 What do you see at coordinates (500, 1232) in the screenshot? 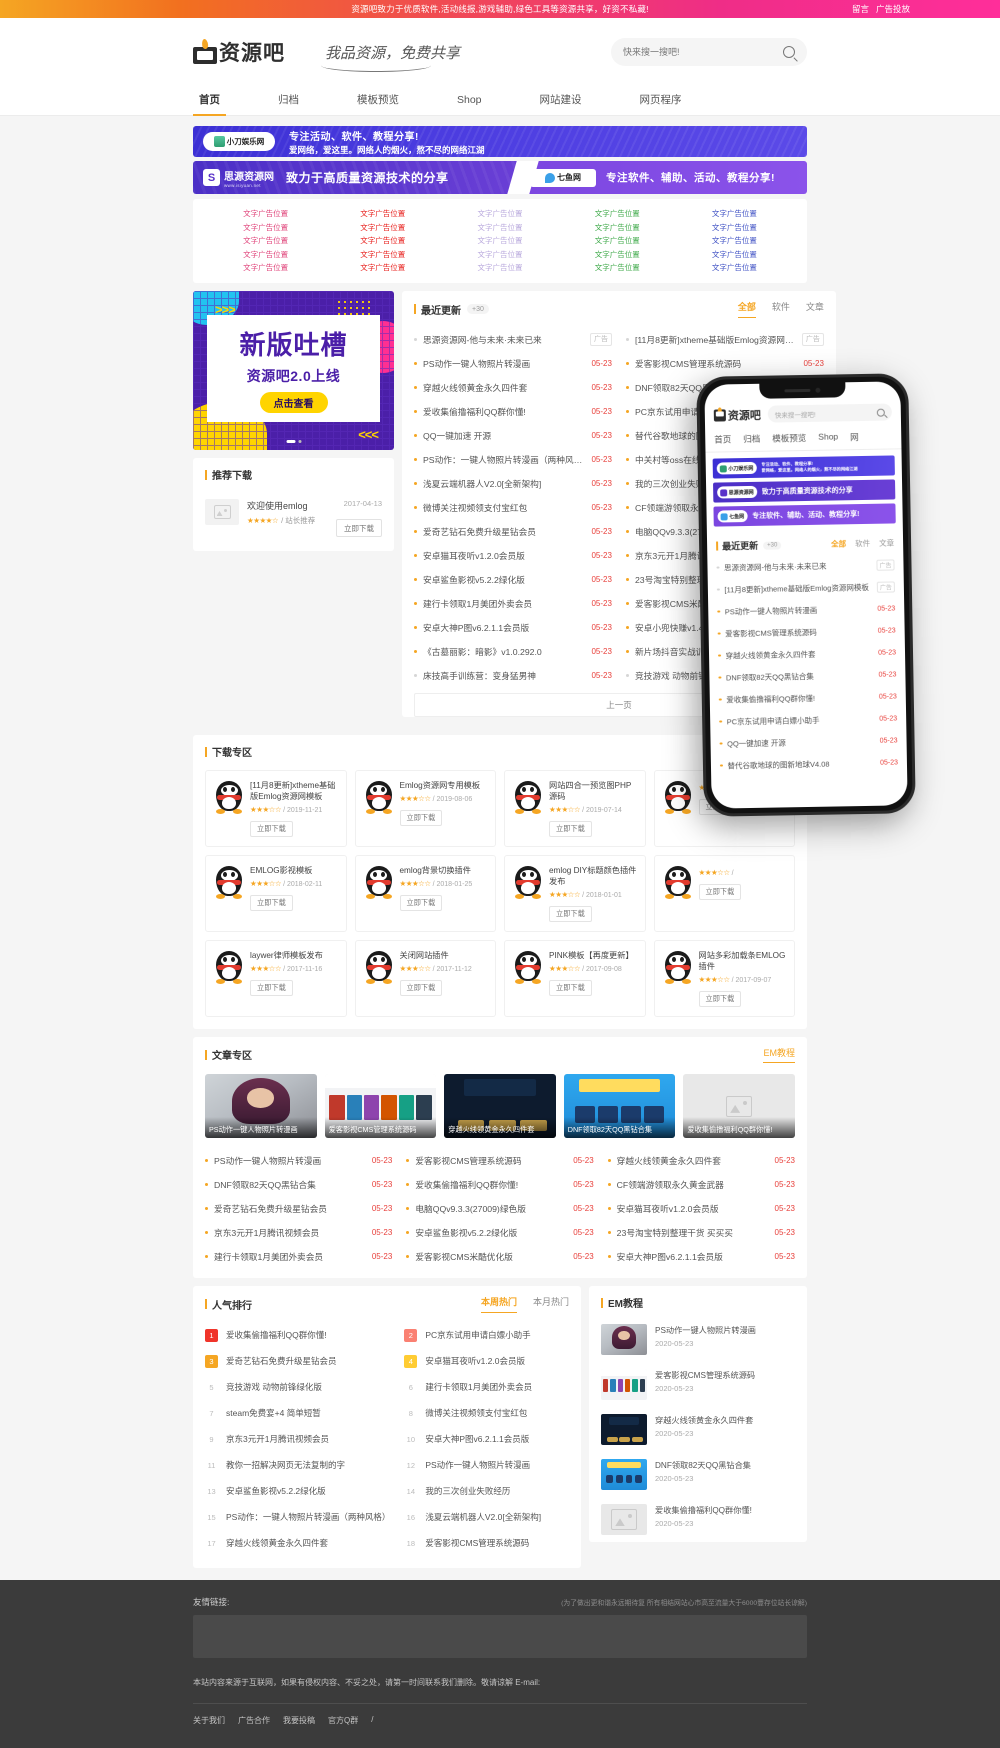
I see `article-list-item: 安卓鲨鱼影视v5.2.2绿化版 05-23` at bounding box center [500, 1232].